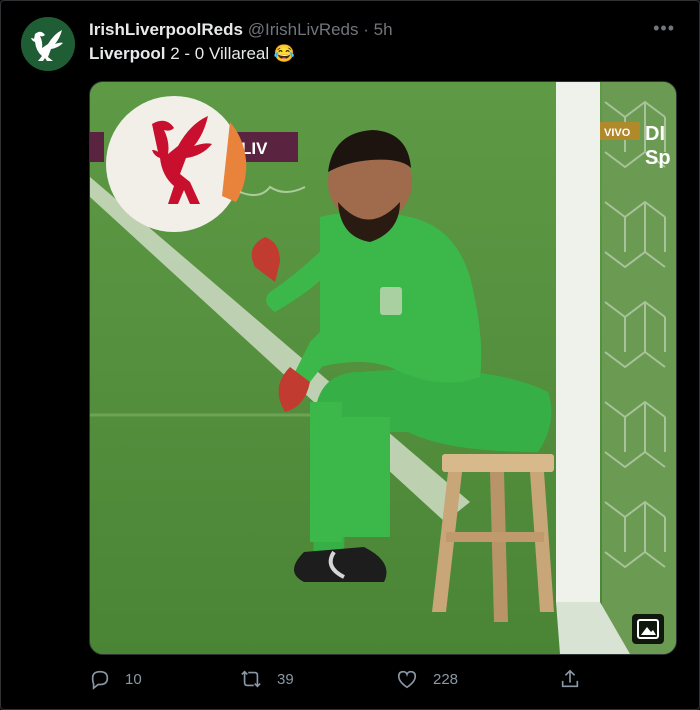 This screenshot has height=710, width=700. I want to click on board-text-bottom: Sp, so click(658, 158).